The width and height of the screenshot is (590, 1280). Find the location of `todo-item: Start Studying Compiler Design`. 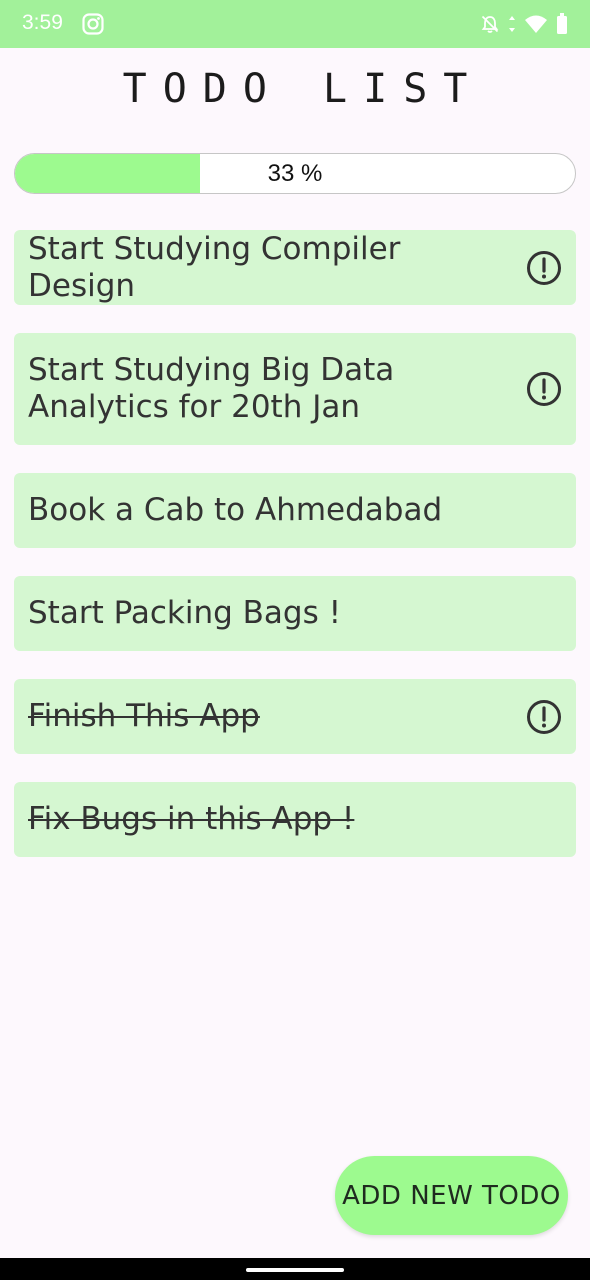

todo-item: Start Studying Compiler Design is located at coordinates (295, 267).